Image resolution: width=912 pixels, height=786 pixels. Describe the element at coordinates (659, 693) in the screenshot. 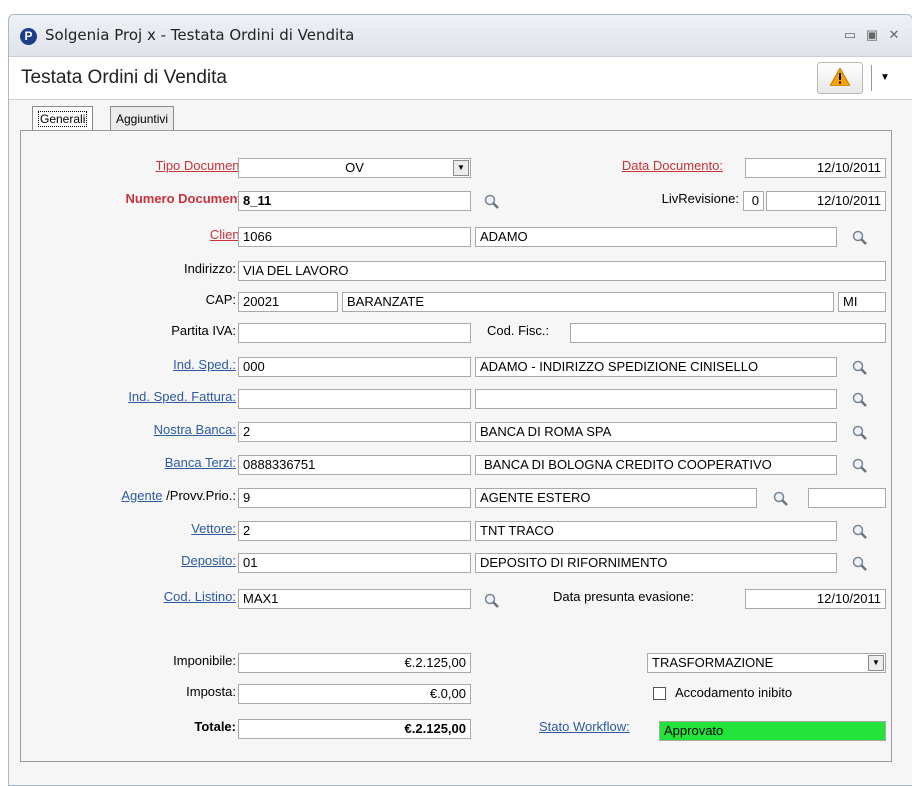

I see `accodamento-checkbox` at that location.